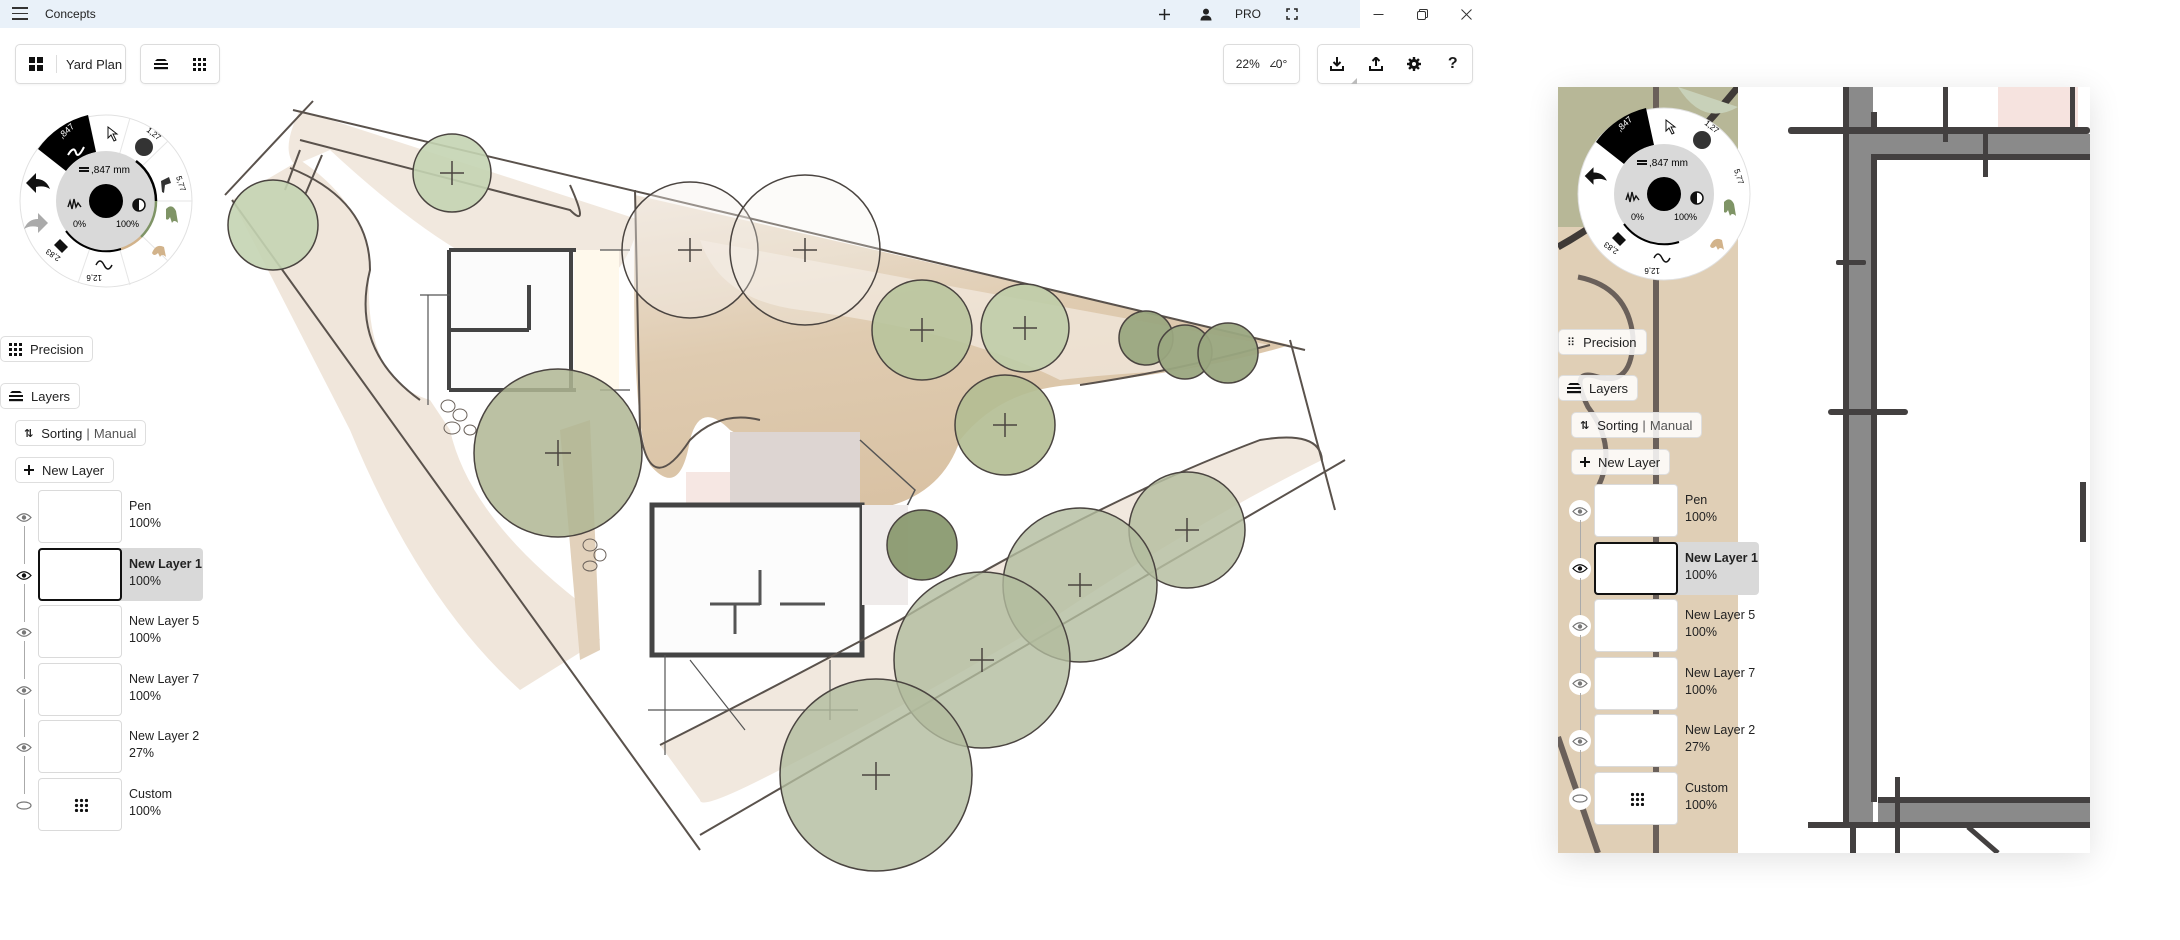  What do you see at coordinates (139, 205) in the screenshot?
I see `opacity-icon` at bounding box center [139, 205].